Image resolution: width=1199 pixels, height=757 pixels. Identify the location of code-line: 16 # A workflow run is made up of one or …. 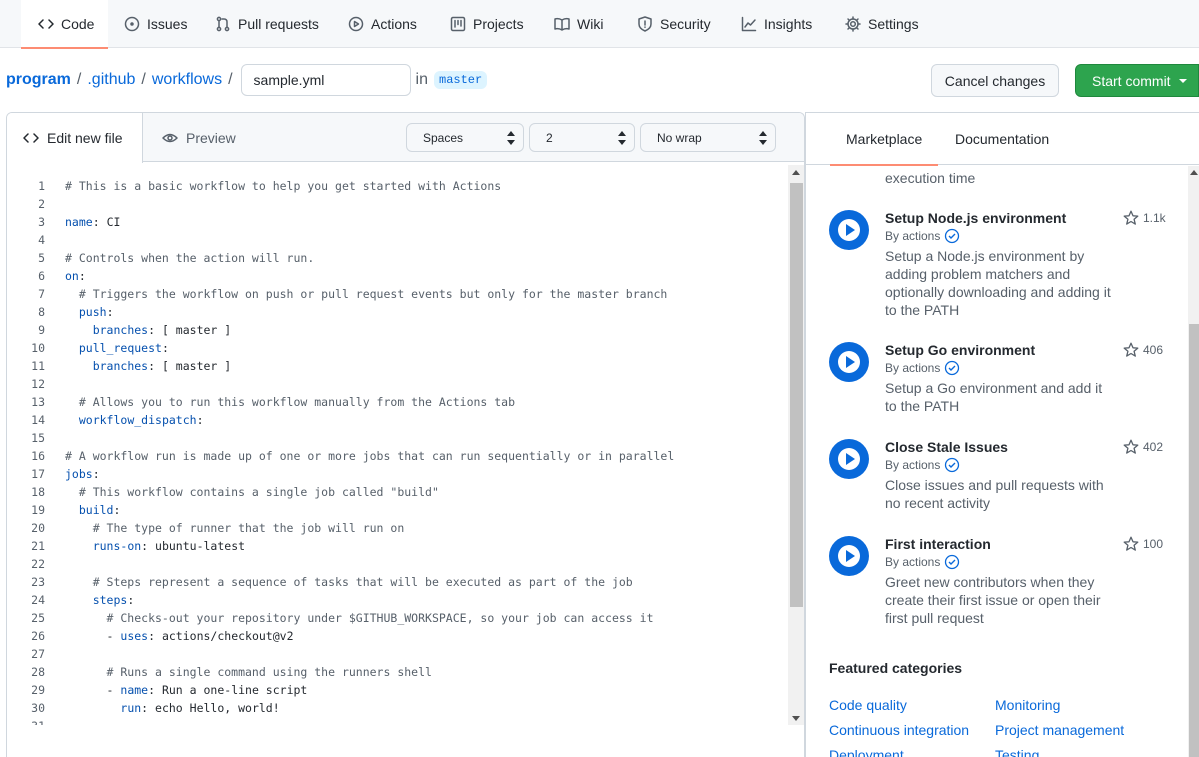
(397, 456).